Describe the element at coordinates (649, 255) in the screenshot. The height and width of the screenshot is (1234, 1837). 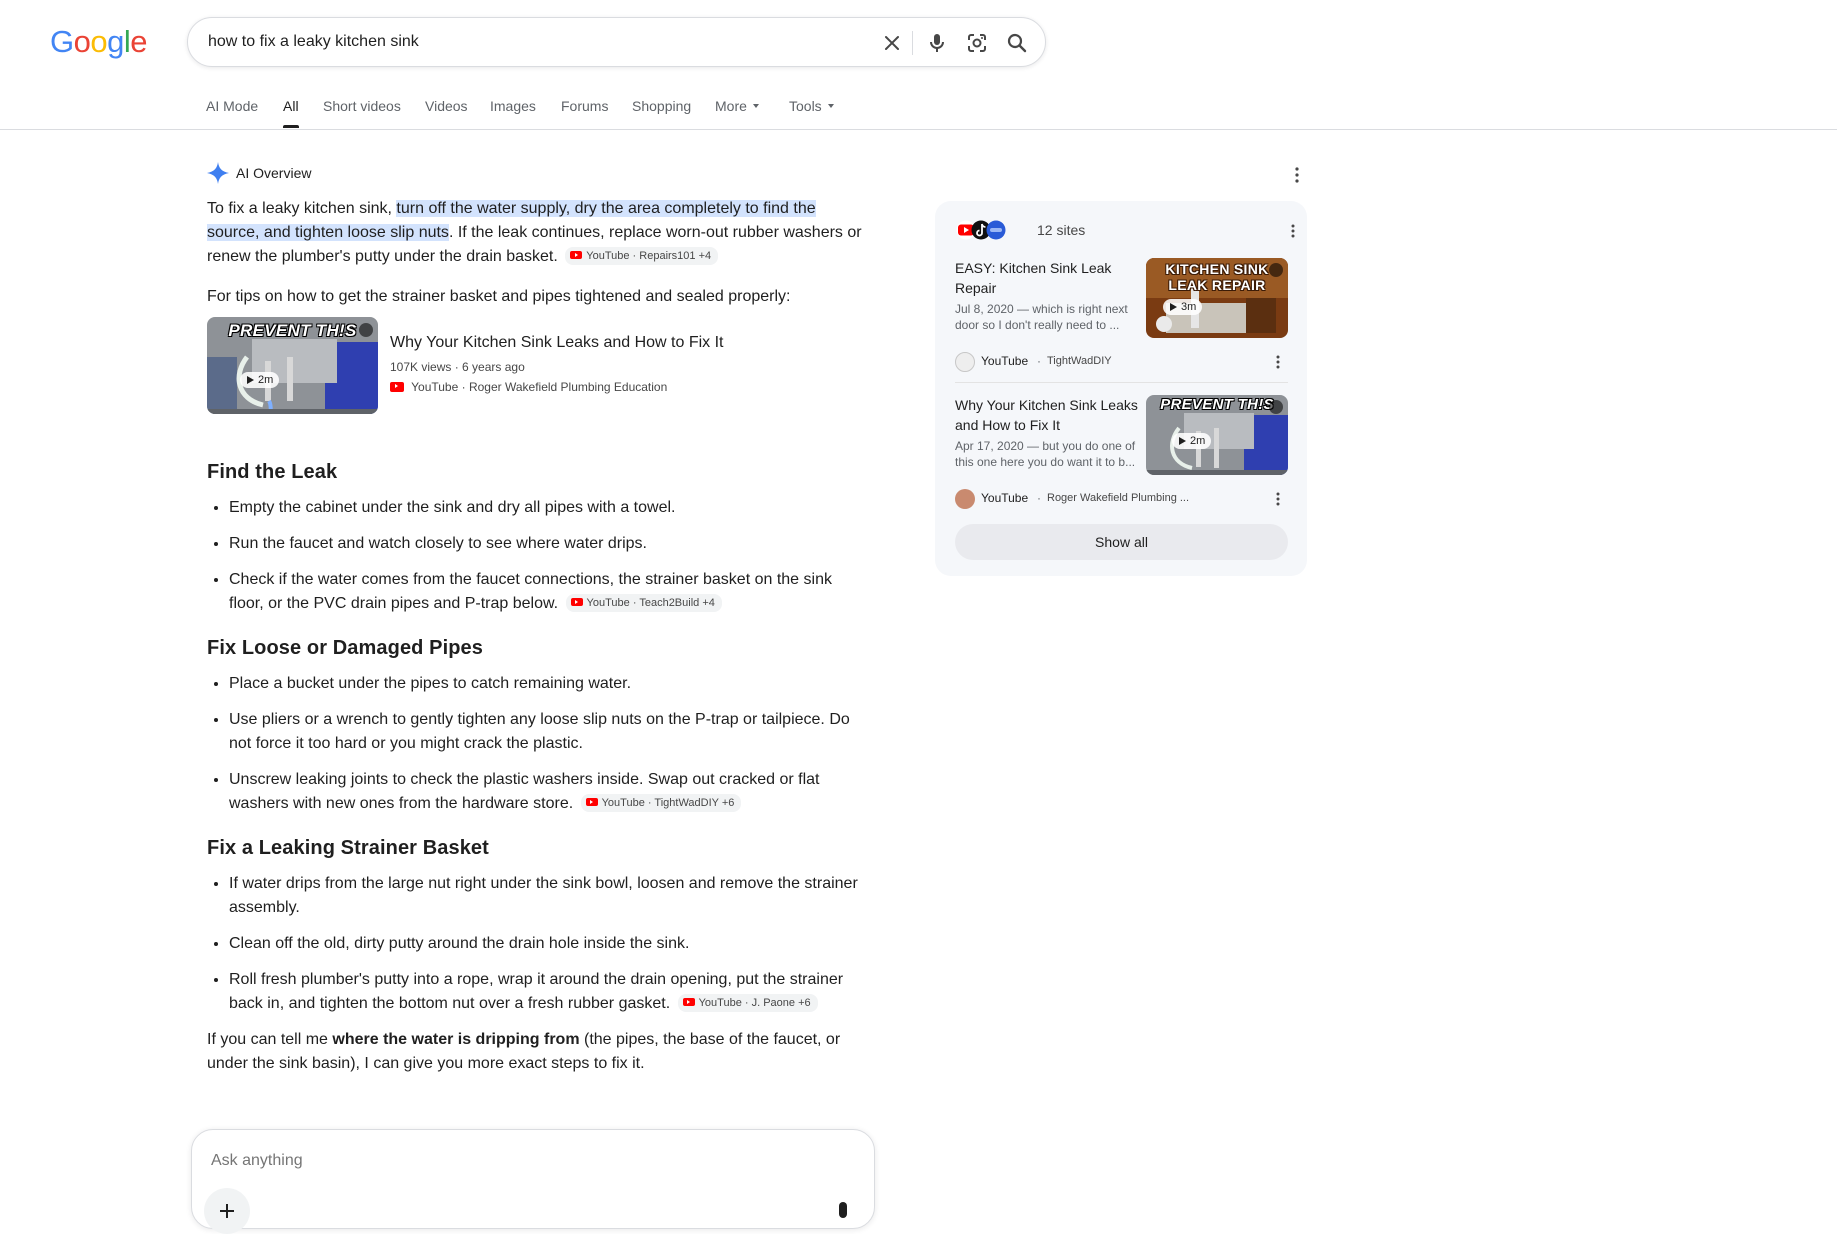
I see `source-chip-label: YouTube · Repairs101 +4` at that location.